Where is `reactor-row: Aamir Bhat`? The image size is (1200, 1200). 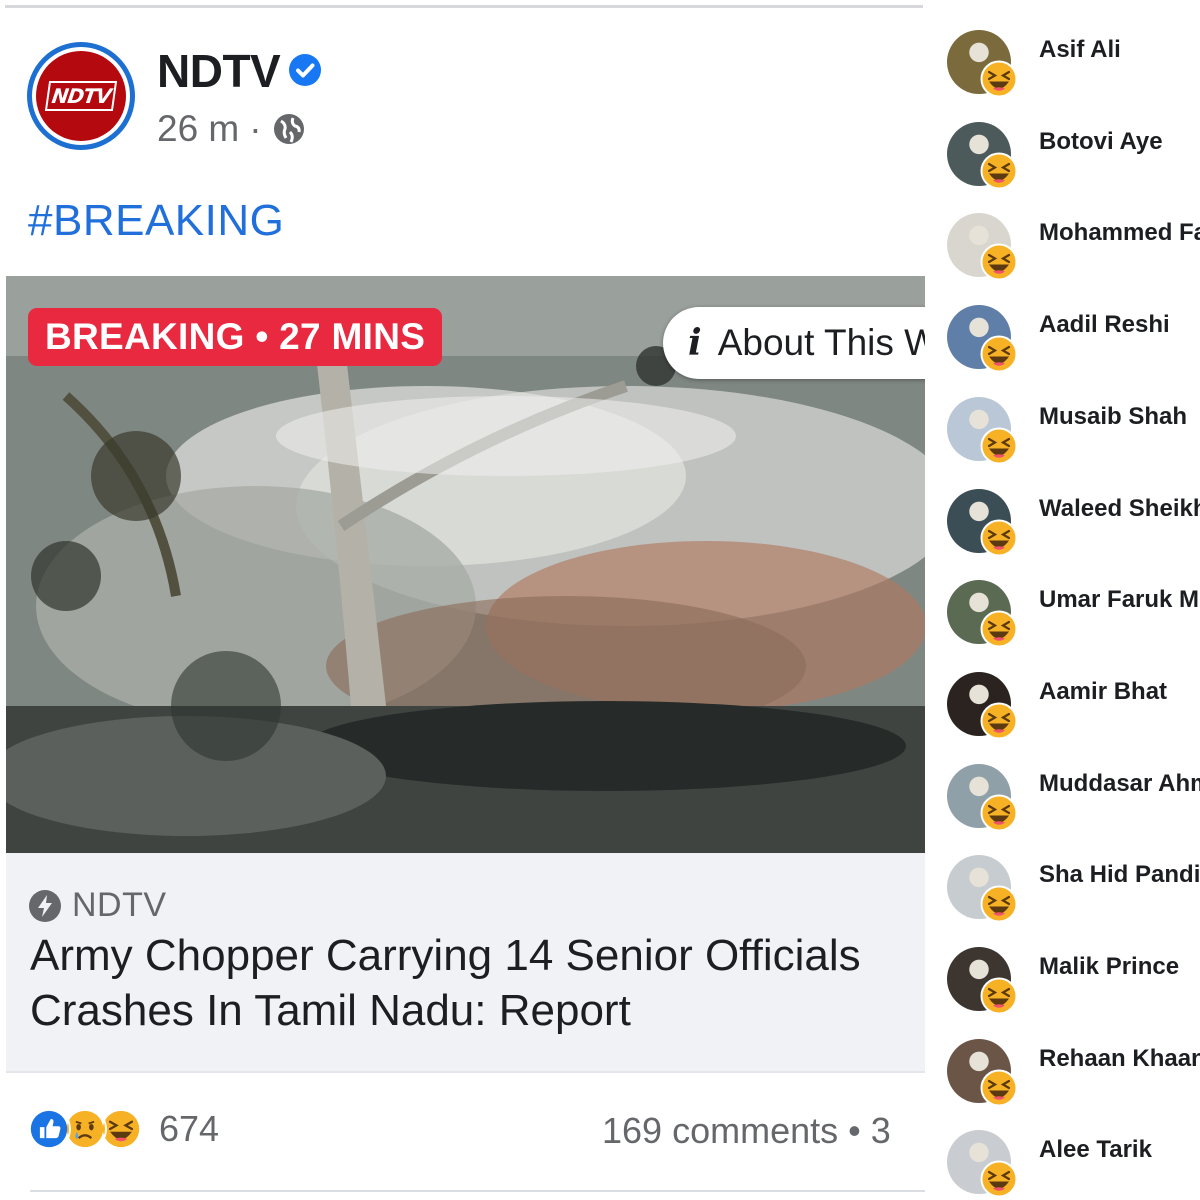
reactor-row: Aamir Bhat is located at coordinates (1062, 704).